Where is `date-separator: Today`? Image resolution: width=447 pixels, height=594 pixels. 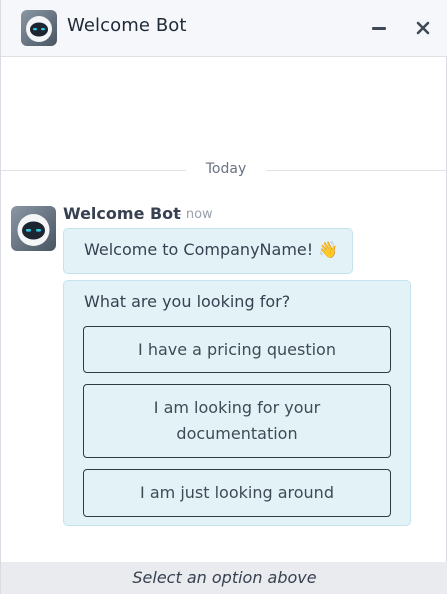
date-separator: Today is located at coordinates (224, 170).